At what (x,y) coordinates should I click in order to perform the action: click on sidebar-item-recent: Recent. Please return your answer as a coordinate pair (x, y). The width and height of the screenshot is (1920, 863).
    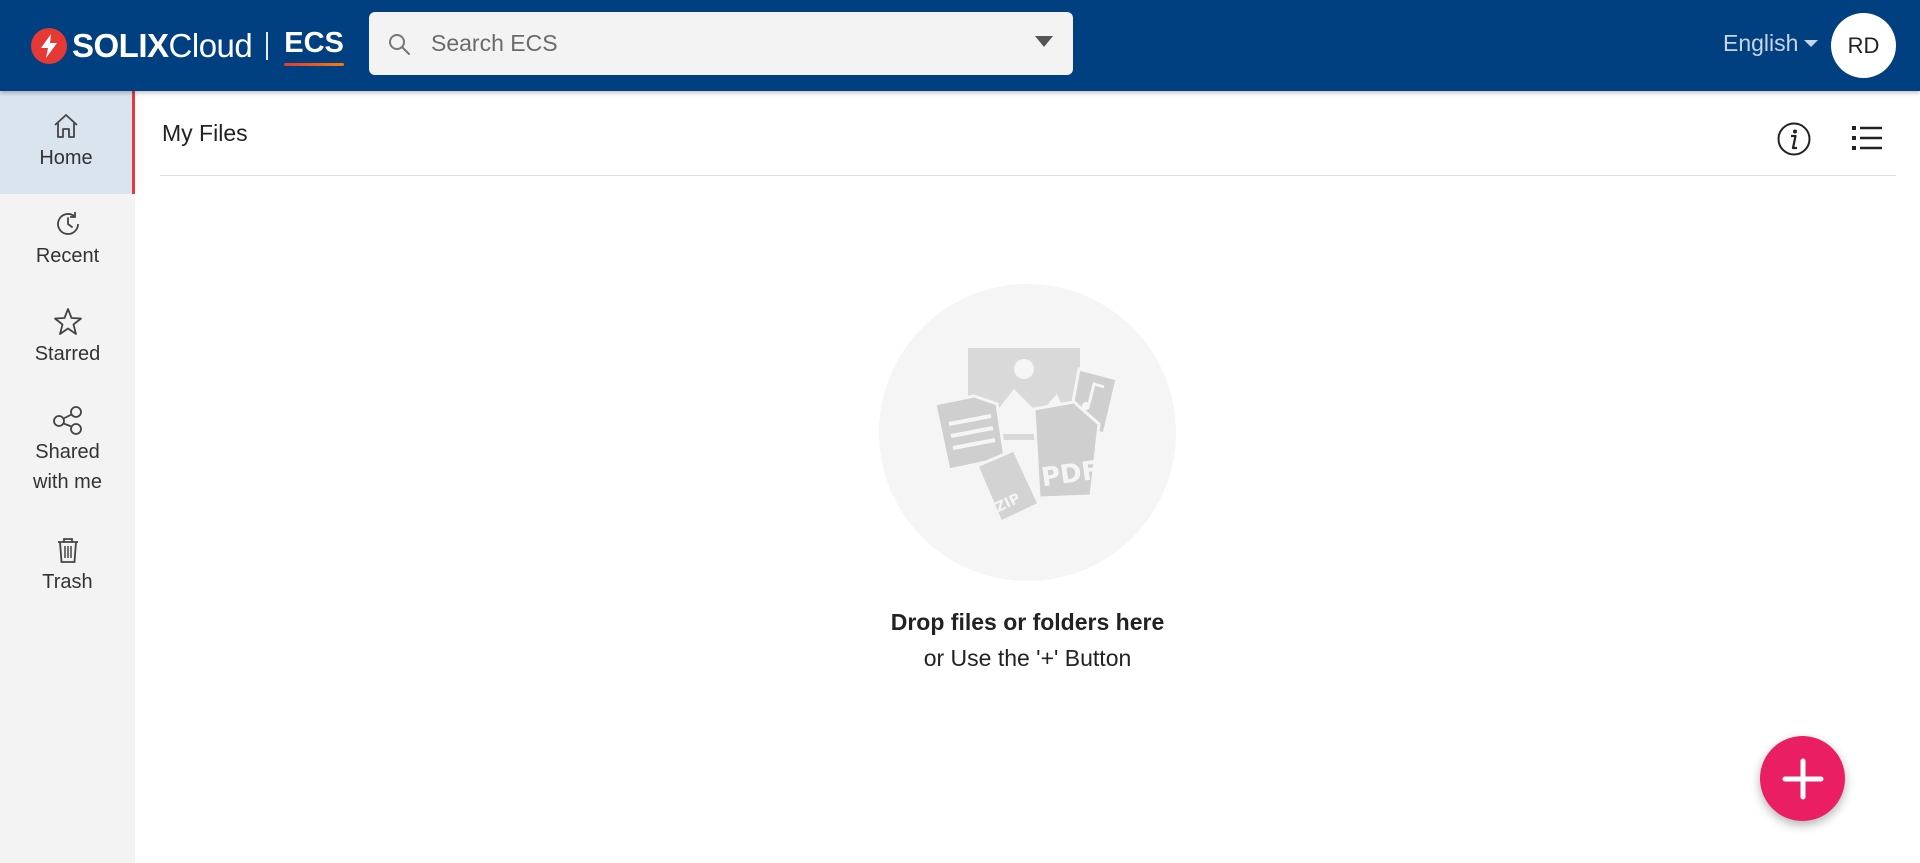
    Looking at the image, I should click on (67, 240).